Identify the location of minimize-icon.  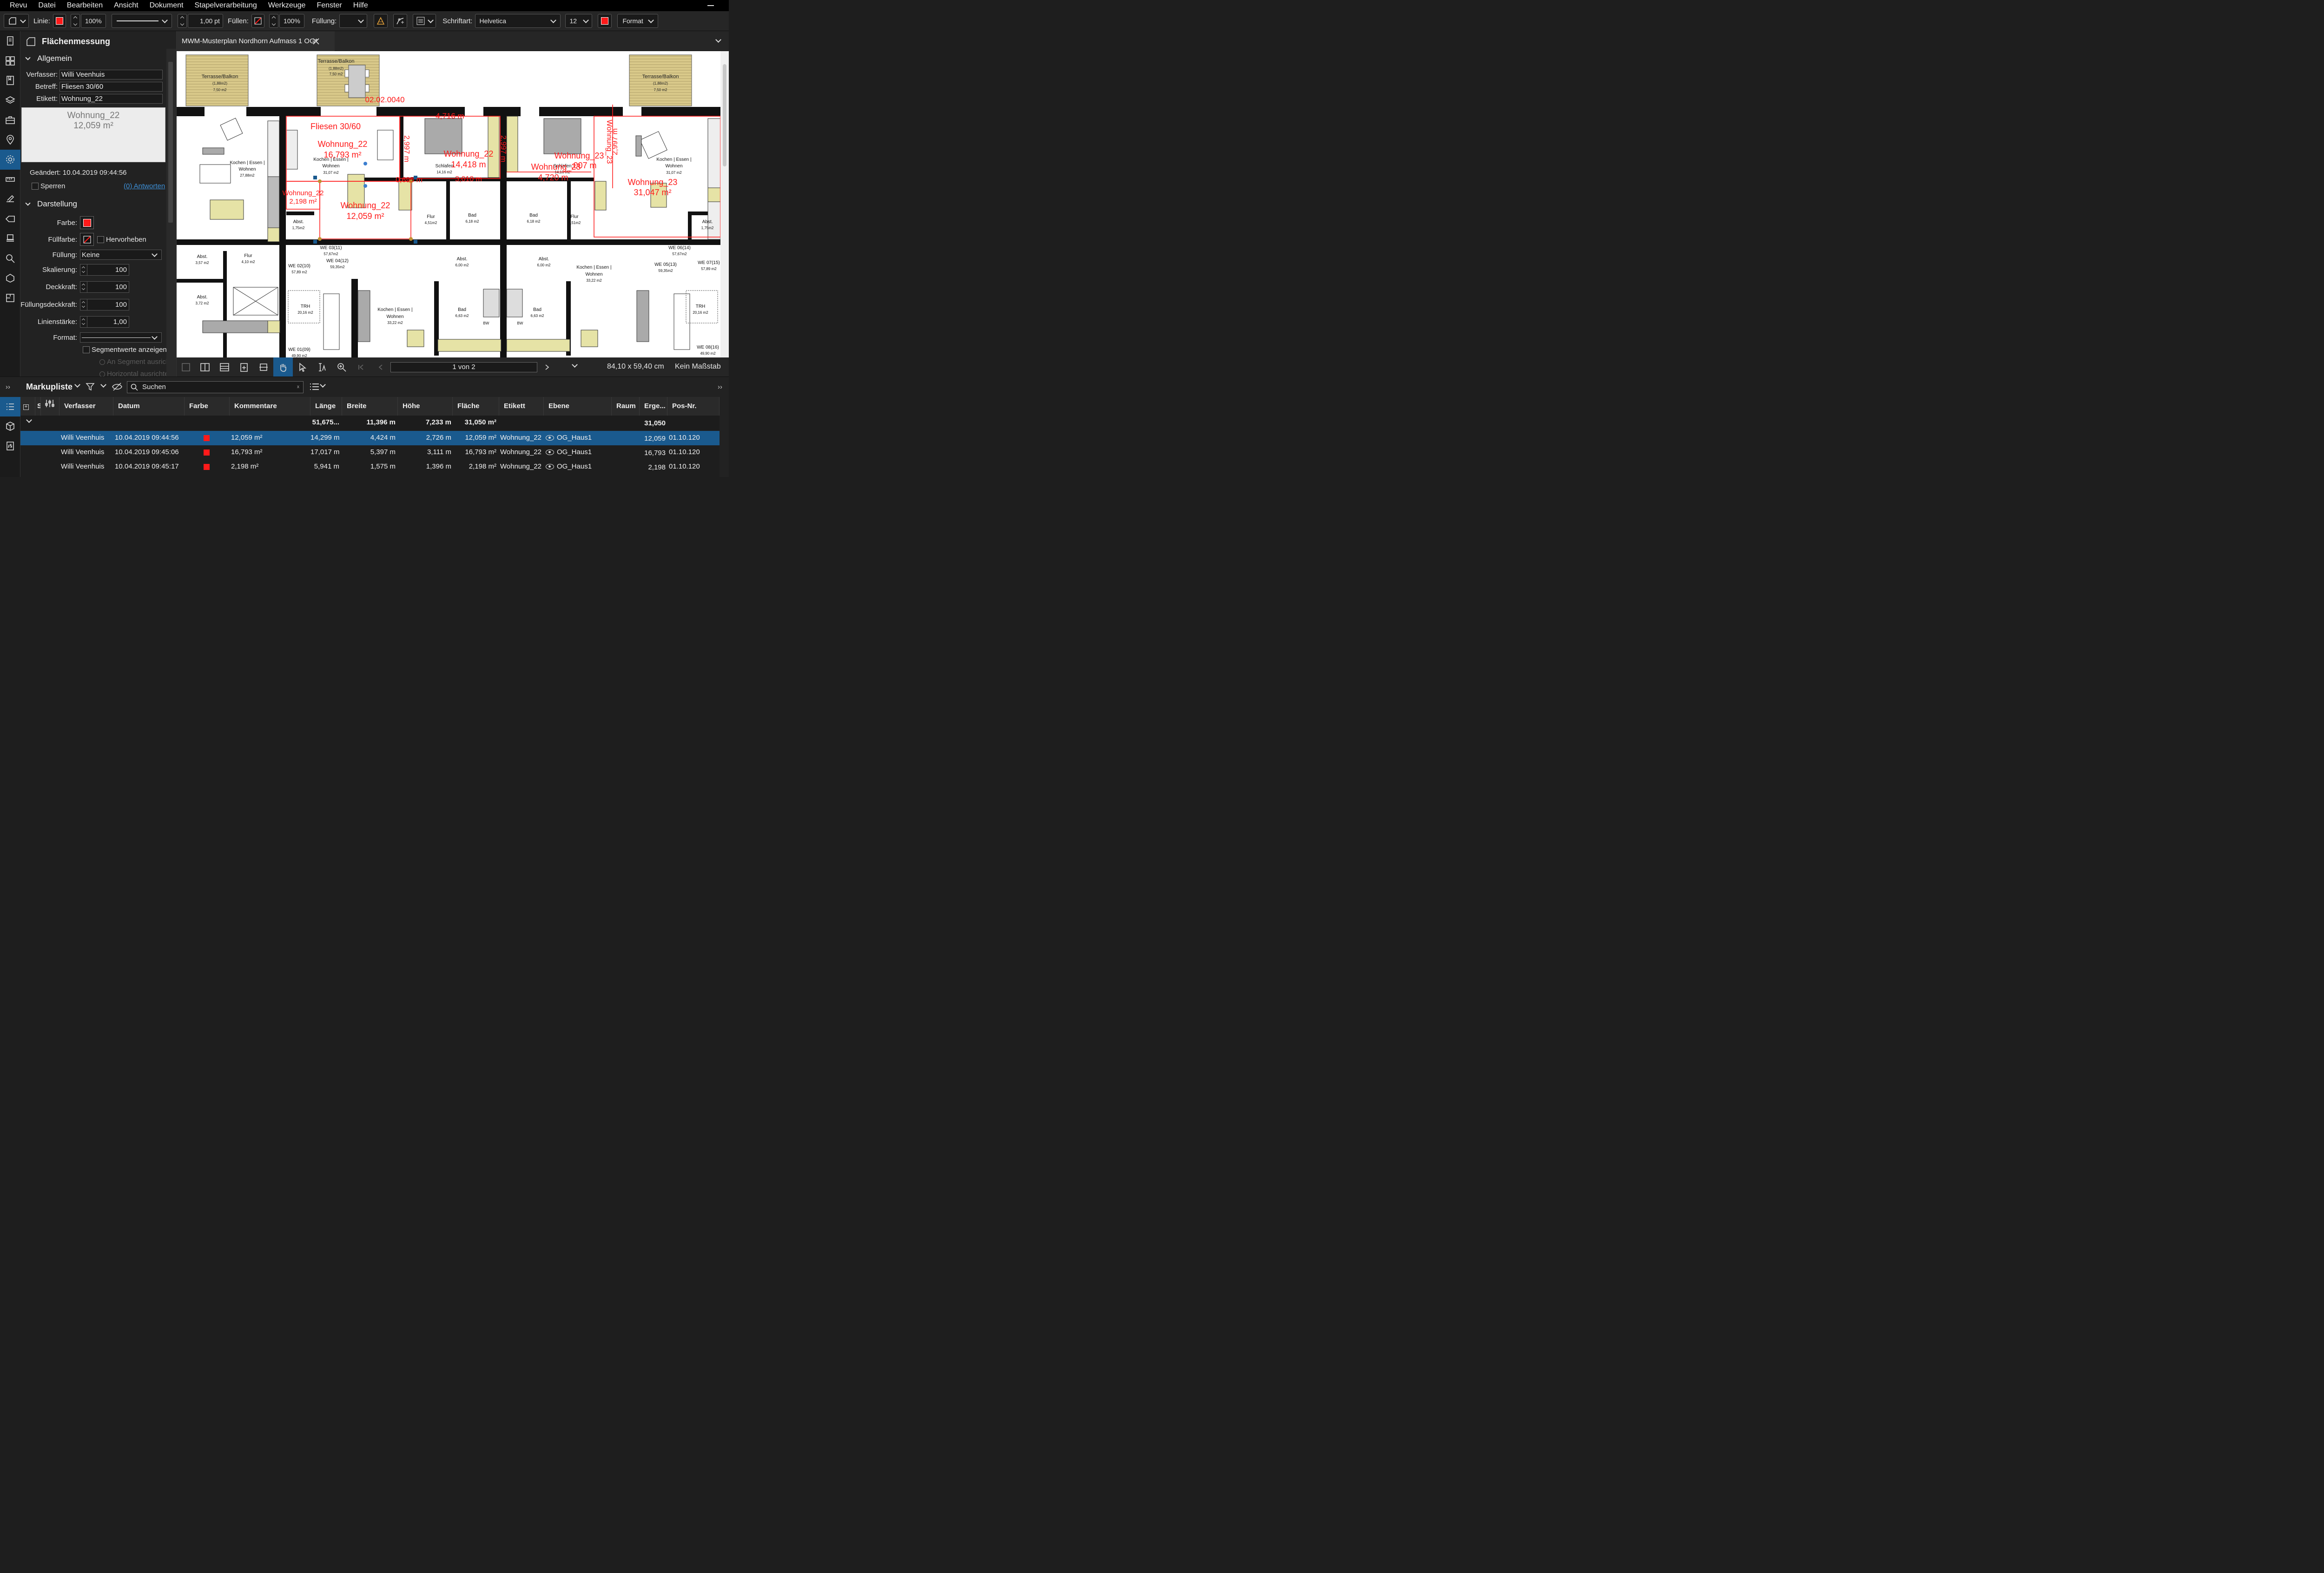
(710, 6).